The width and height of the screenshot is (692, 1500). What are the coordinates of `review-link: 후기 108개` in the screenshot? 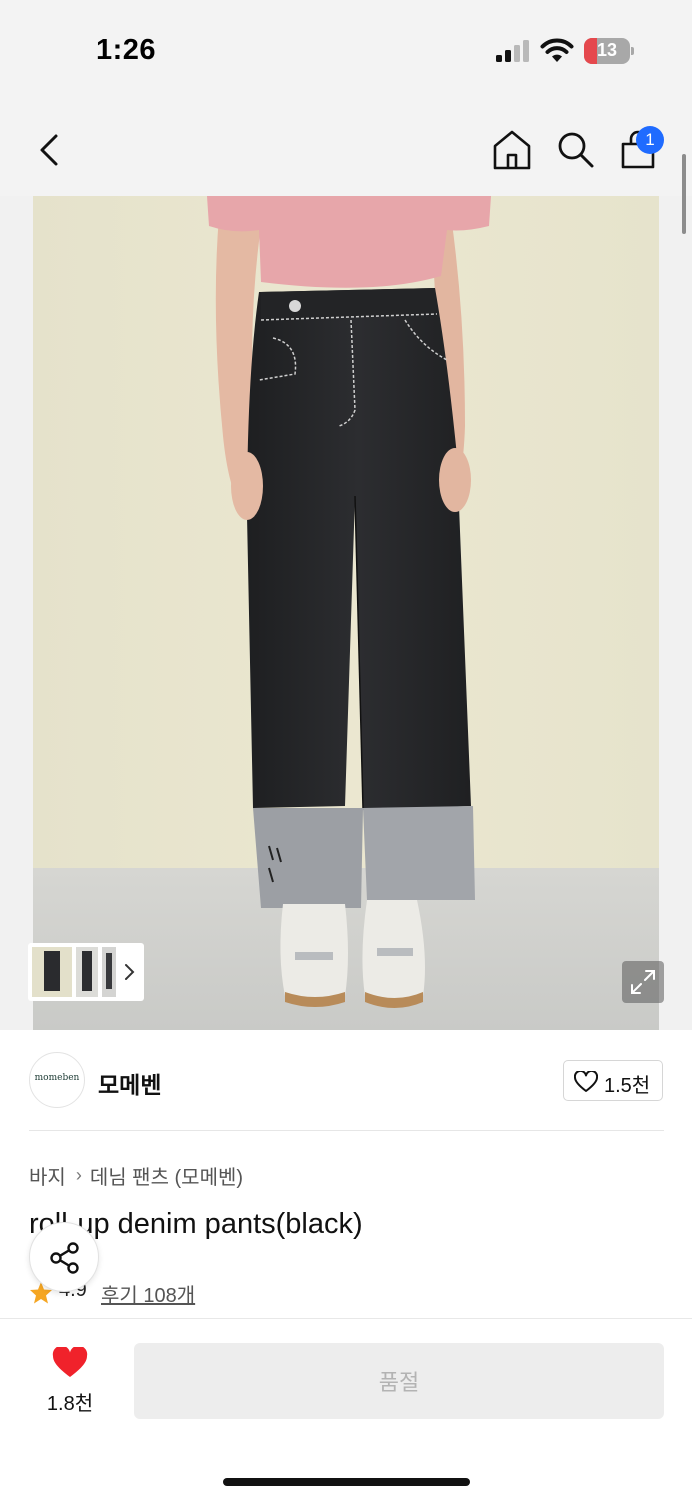 It's located at (148, 1293).